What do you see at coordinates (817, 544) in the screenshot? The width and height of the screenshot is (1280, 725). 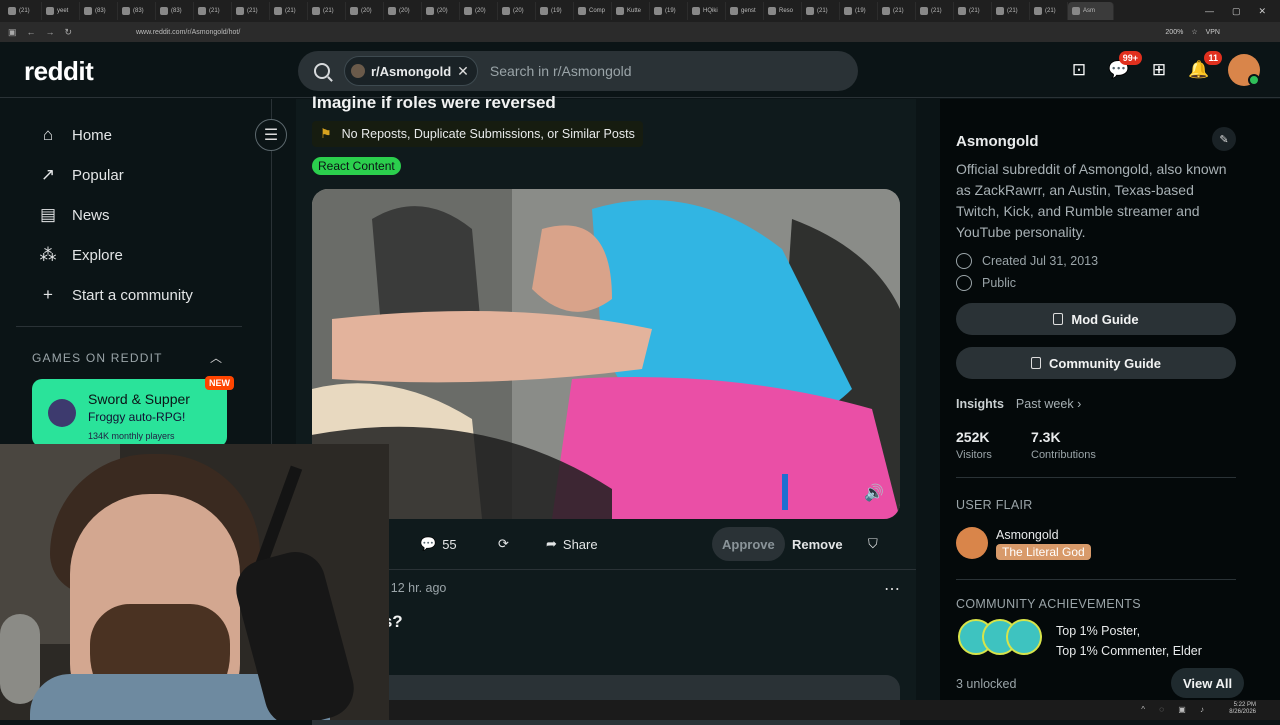 I see `remove-button: Remove` at bounding box center [817, 544].